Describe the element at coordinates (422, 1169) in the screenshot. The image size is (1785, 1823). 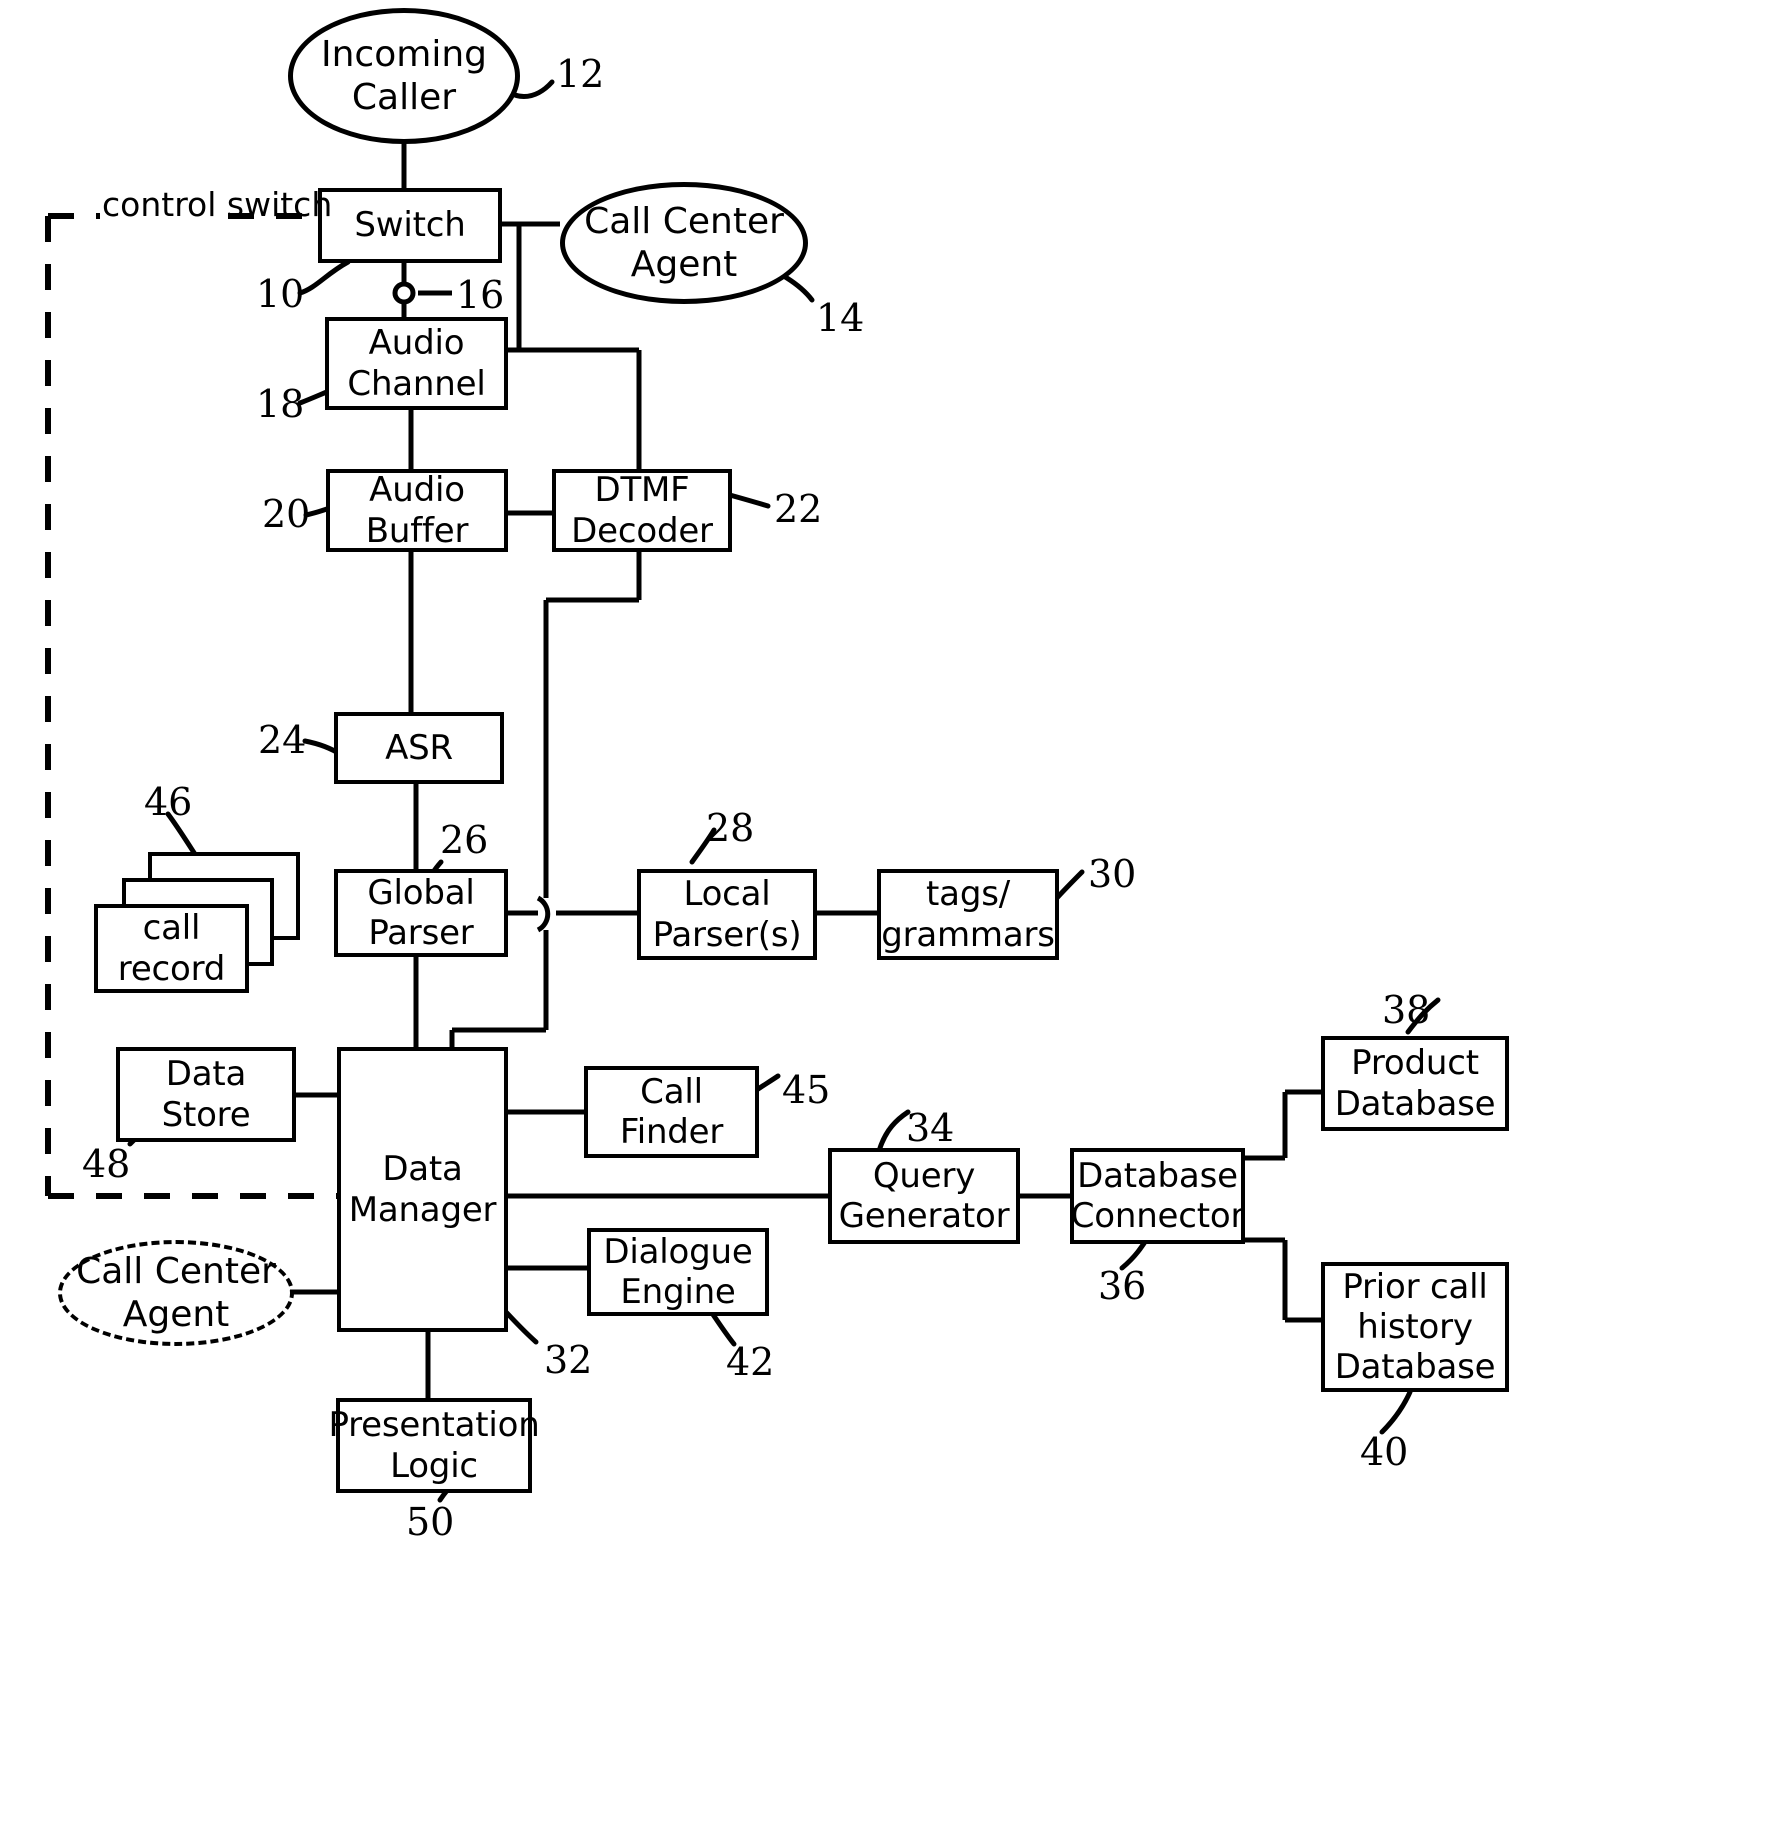
I see `data-manager-line1: Data` at that location.